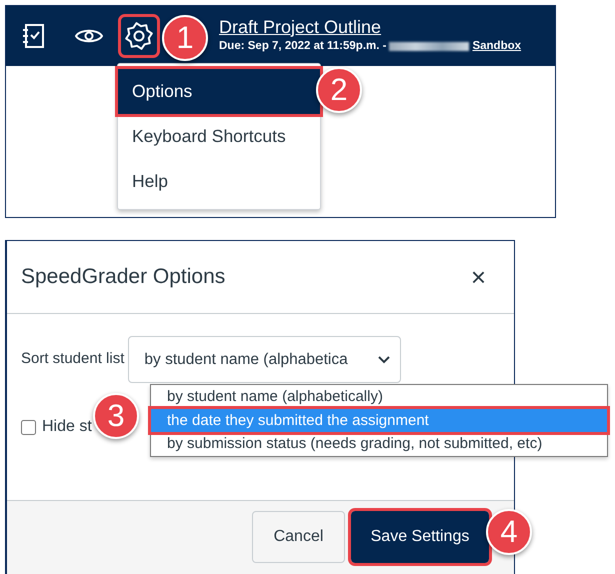 This screenshot has width=615, height=574. What do you see at coordinates (265, 359) in the screenshot?
I see `sort-select: by student name (alphabetica` at bounding box center [265, 359].